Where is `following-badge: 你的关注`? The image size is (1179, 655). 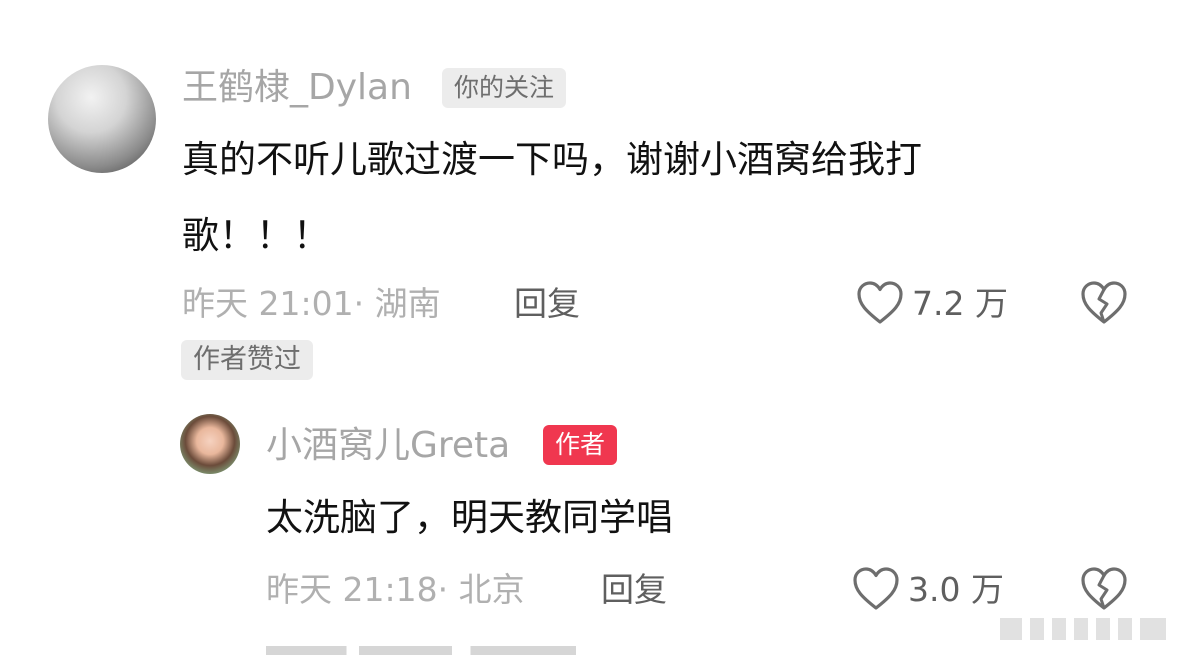
following-badge: 你的关注 is located at coordinates (504, 88).